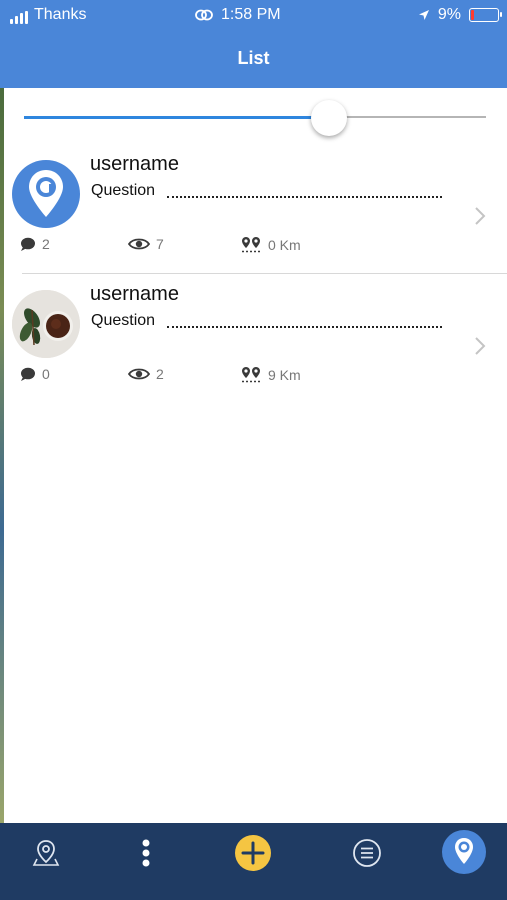  I want to click on tab-list, so click(367, 853).